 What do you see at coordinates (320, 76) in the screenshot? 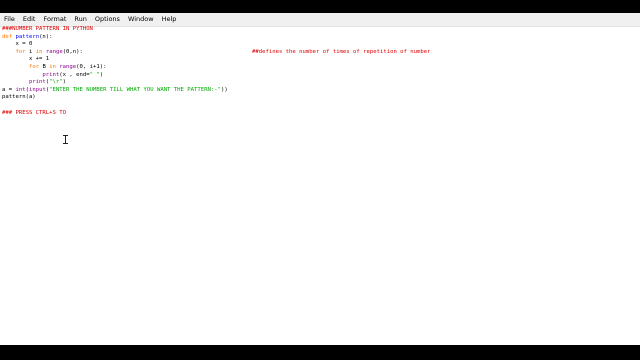
I see `code-line-7: print(x , end=" ")` at bounding box center [320, 76].